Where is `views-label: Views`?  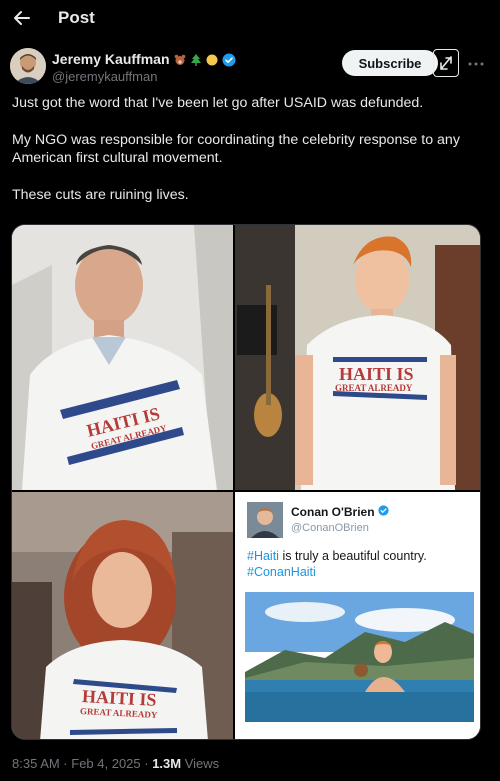
views-label: Views is located at coordinates (200, 763).